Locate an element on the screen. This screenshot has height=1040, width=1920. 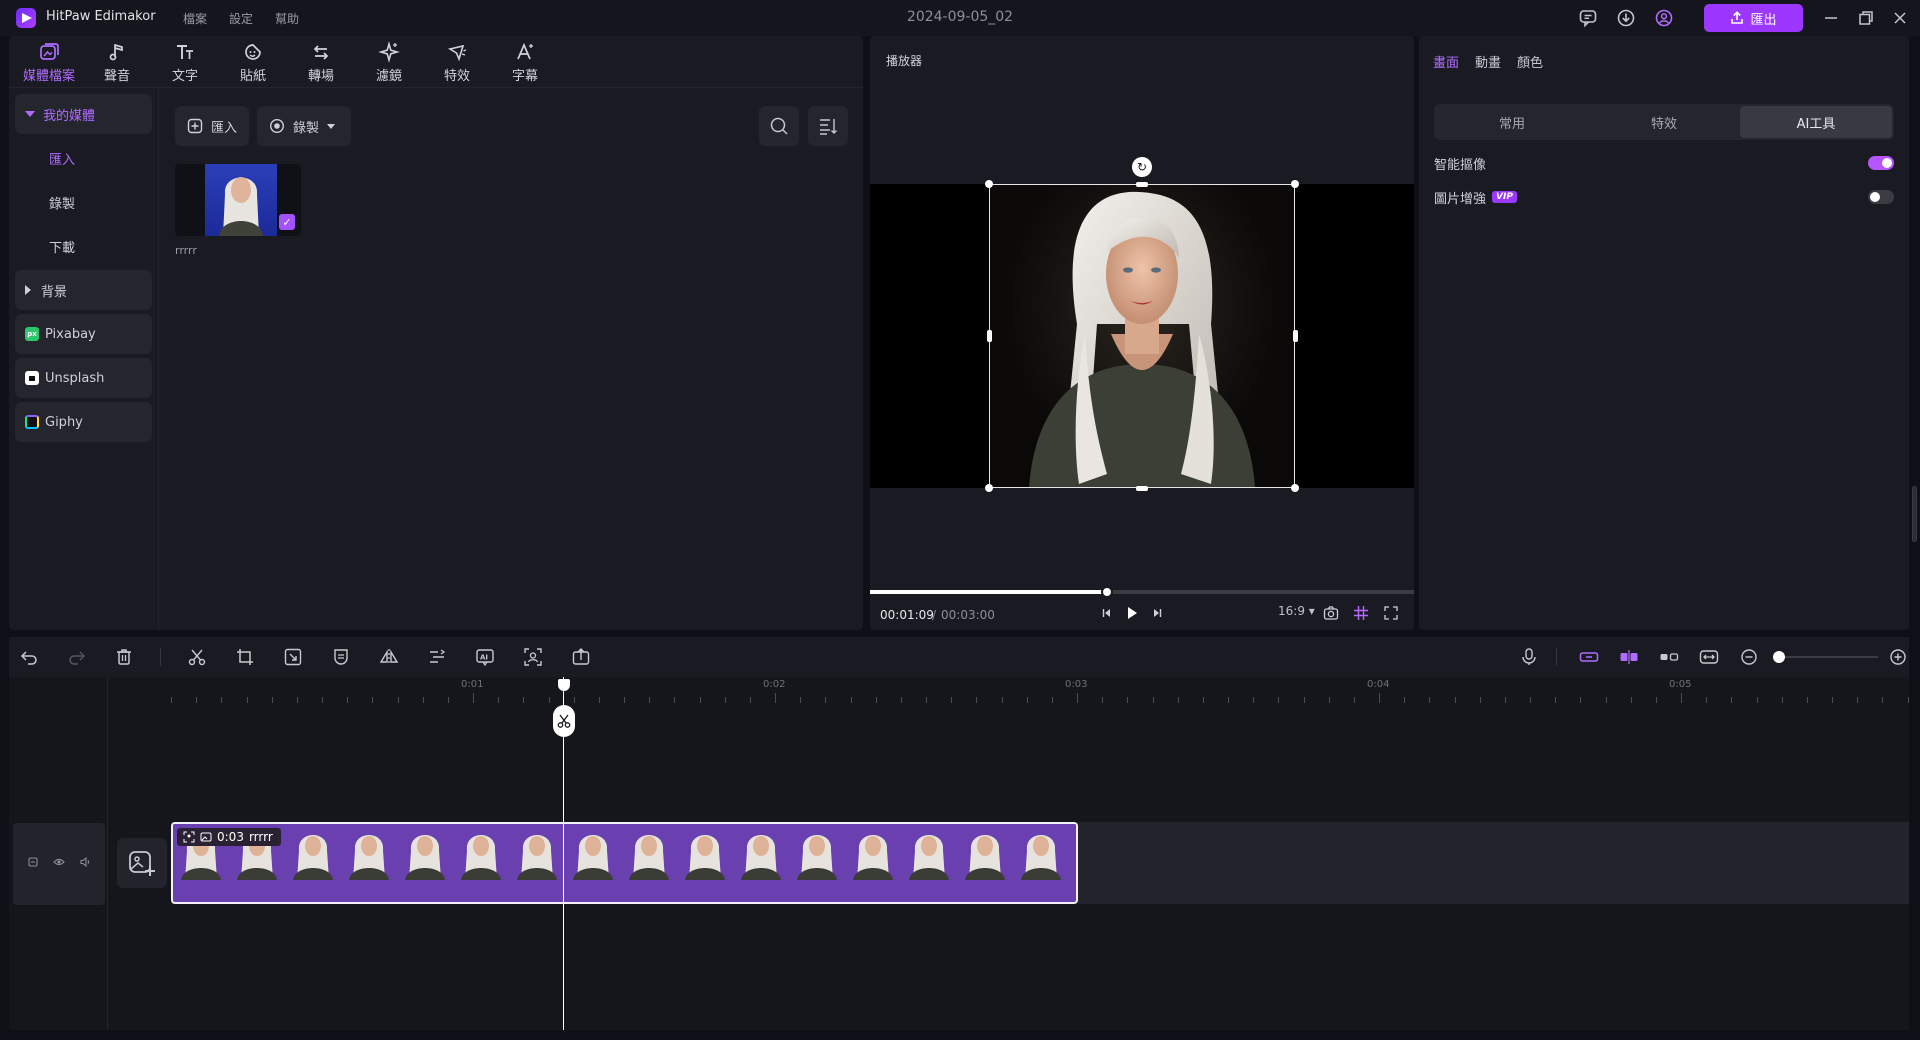
add-media-to-track-button is located at coordinates (142, 863).